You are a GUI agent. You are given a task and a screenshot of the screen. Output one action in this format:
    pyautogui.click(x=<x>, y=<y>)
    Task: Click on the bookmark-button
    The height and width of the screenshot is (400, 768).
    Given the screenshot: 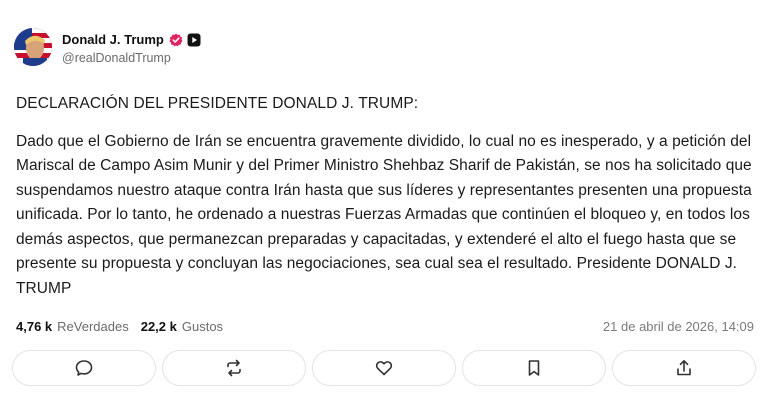 What is the action you would take?
    pyautogui.click(x=534, y=368)
    